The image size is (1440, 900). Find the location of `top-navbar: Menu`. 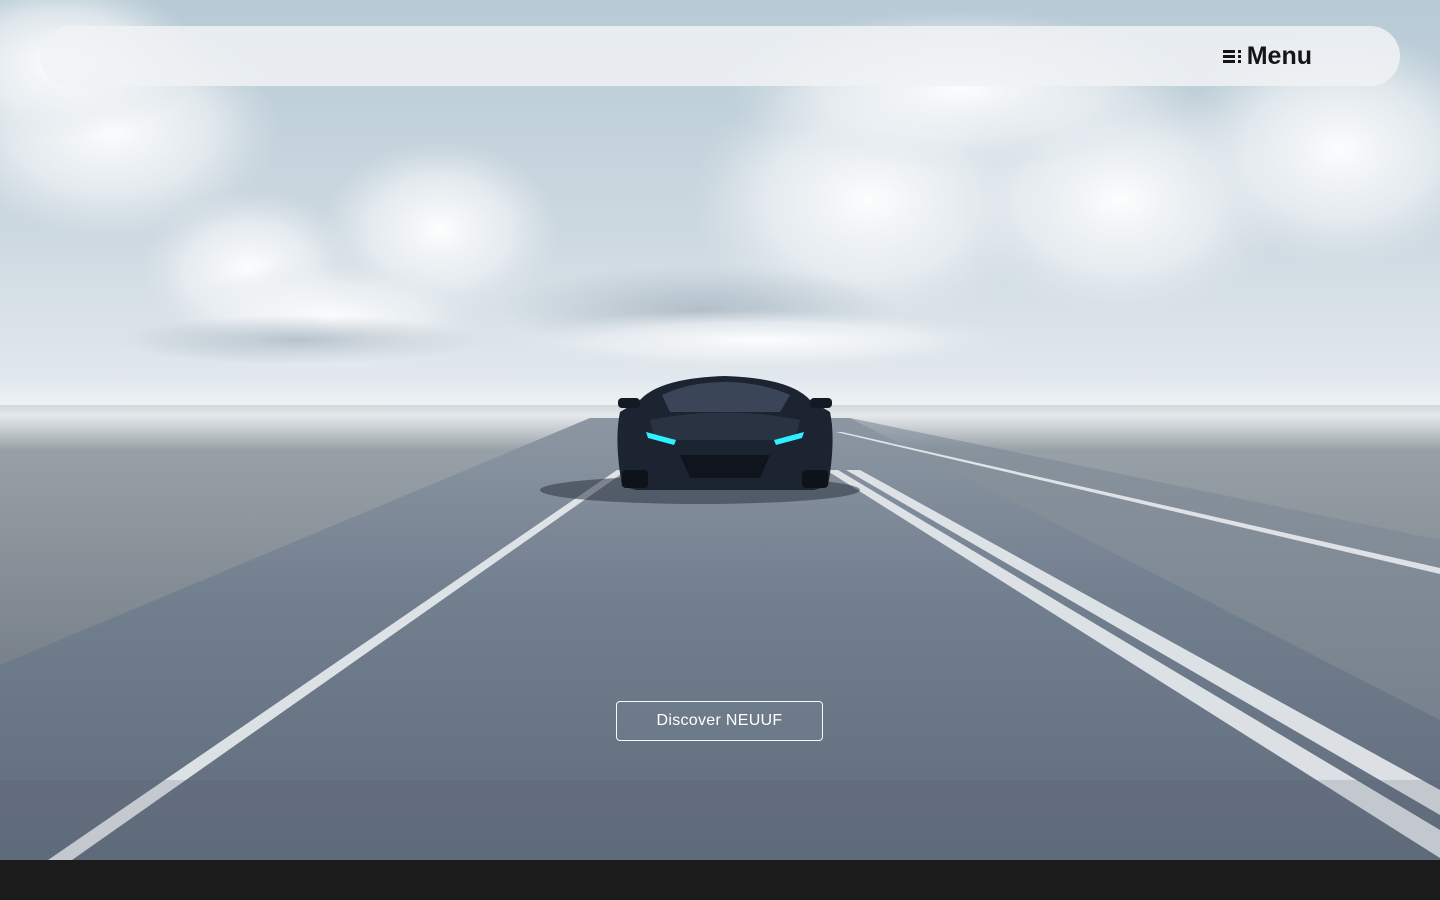

top-navbar: Menu is located at coordinates (720, 56).